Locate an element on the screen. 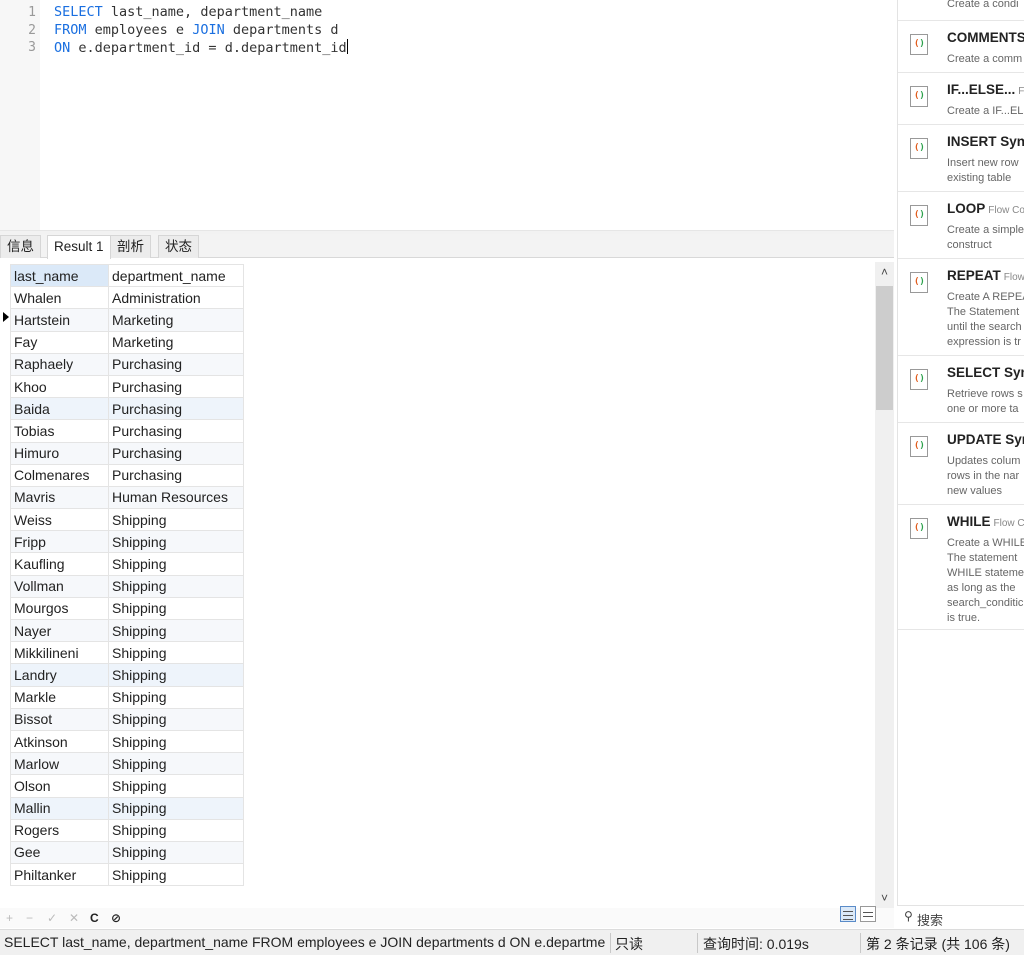 This screenshot has height=955, width=1024. table-row: Landry Shipping is located at coordinates (127, 675).